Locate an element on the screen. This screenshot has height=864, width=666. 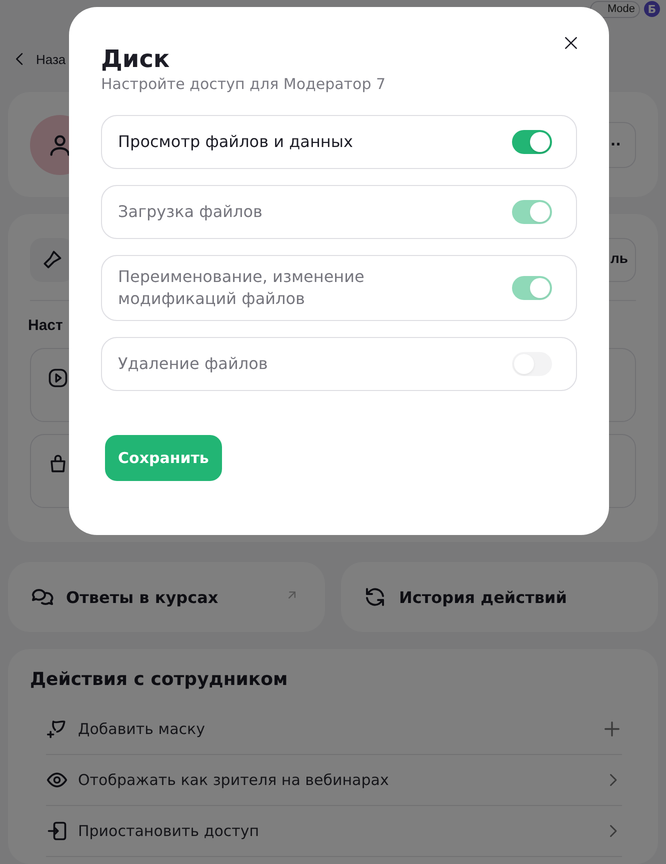
dialog-subtitle: Настройте доступ для Модератор 7 is located at coordinates (244, 84).